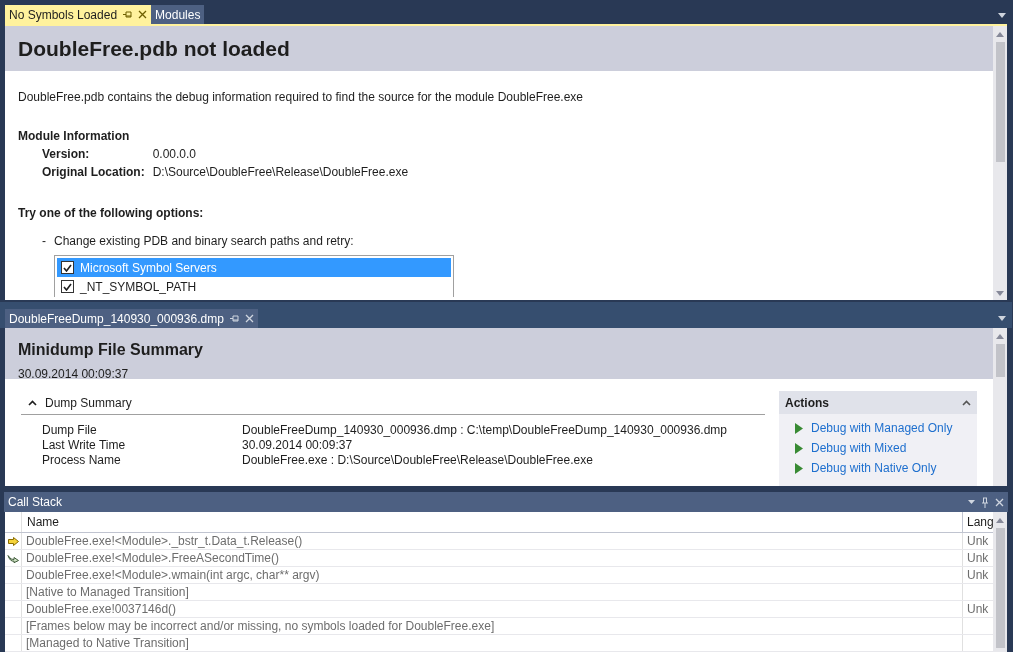 This screenshot has height=652, width=1013. Describe the element at coordinates (1000, 360) in the screenshot. I see `scroll-thumb` at that location.